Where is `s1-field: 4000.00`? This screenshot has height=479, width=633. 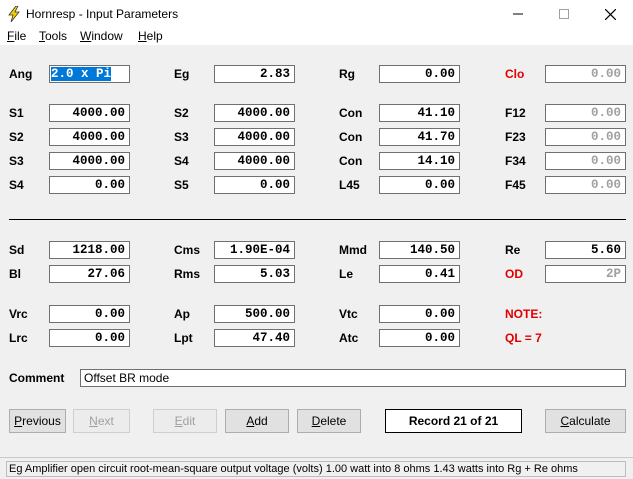 s1-field: 4000.00 is located at coordinates (89, 113).